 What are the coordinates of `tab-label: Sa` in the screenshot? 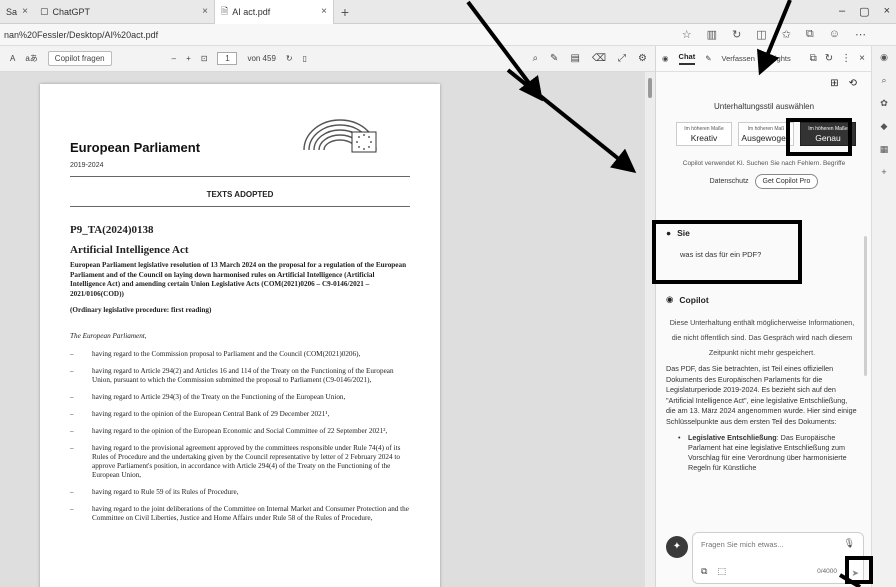 It's located at (12, 11).